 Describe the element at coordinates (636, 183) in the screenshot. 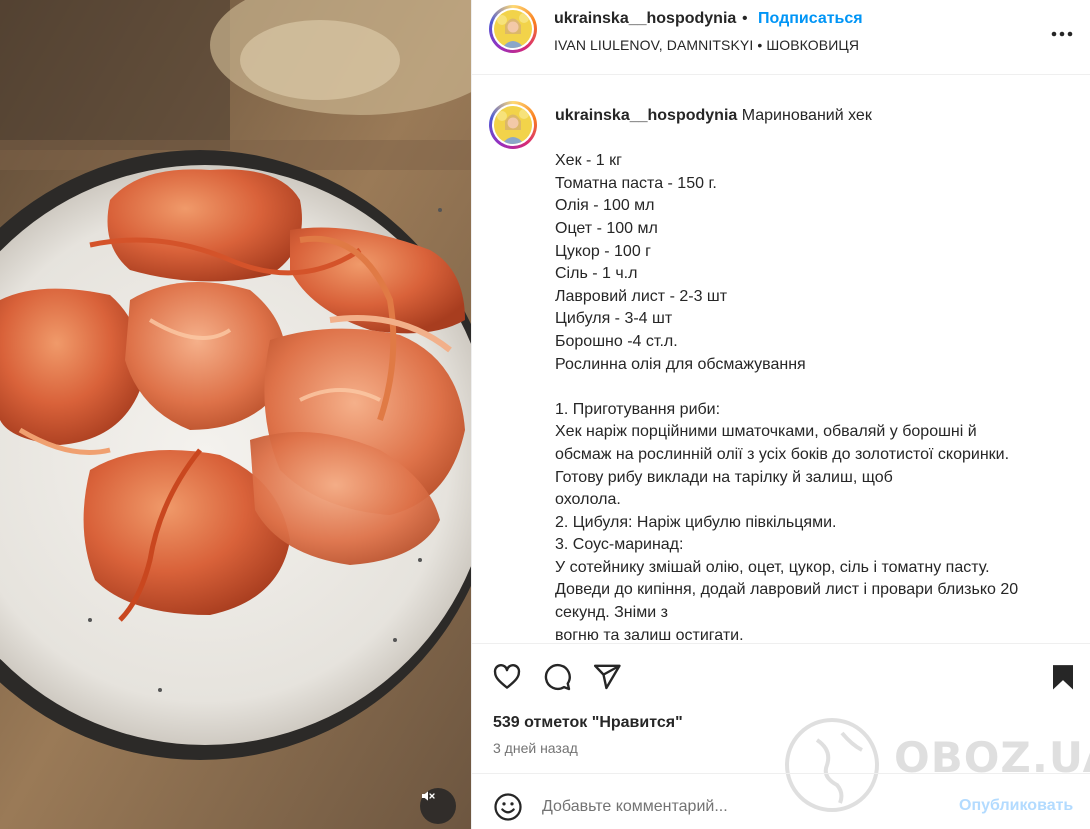

I see `caption-line: Томатна паста - 150 г.` at that location.